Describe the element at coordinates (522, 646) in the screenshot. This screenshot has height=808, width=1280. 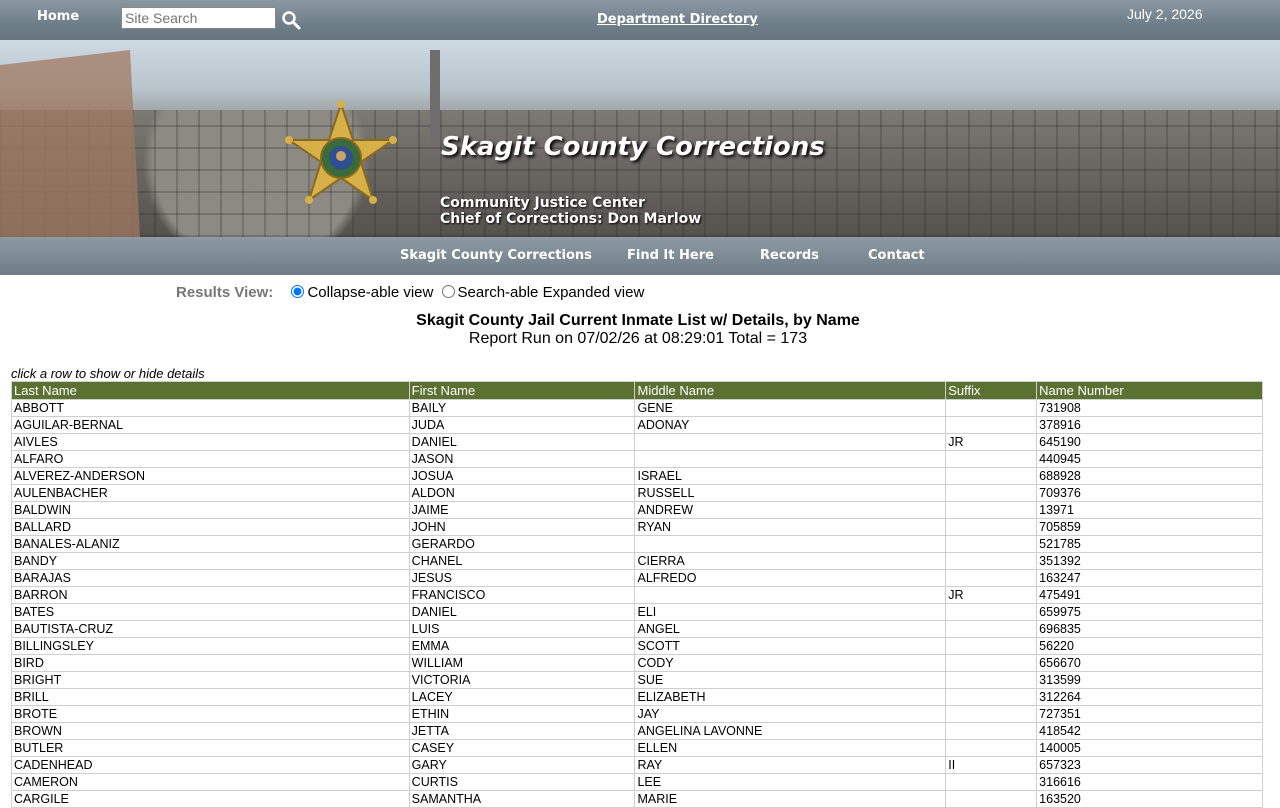
I see `first-name-cell: EMMA` at that location.